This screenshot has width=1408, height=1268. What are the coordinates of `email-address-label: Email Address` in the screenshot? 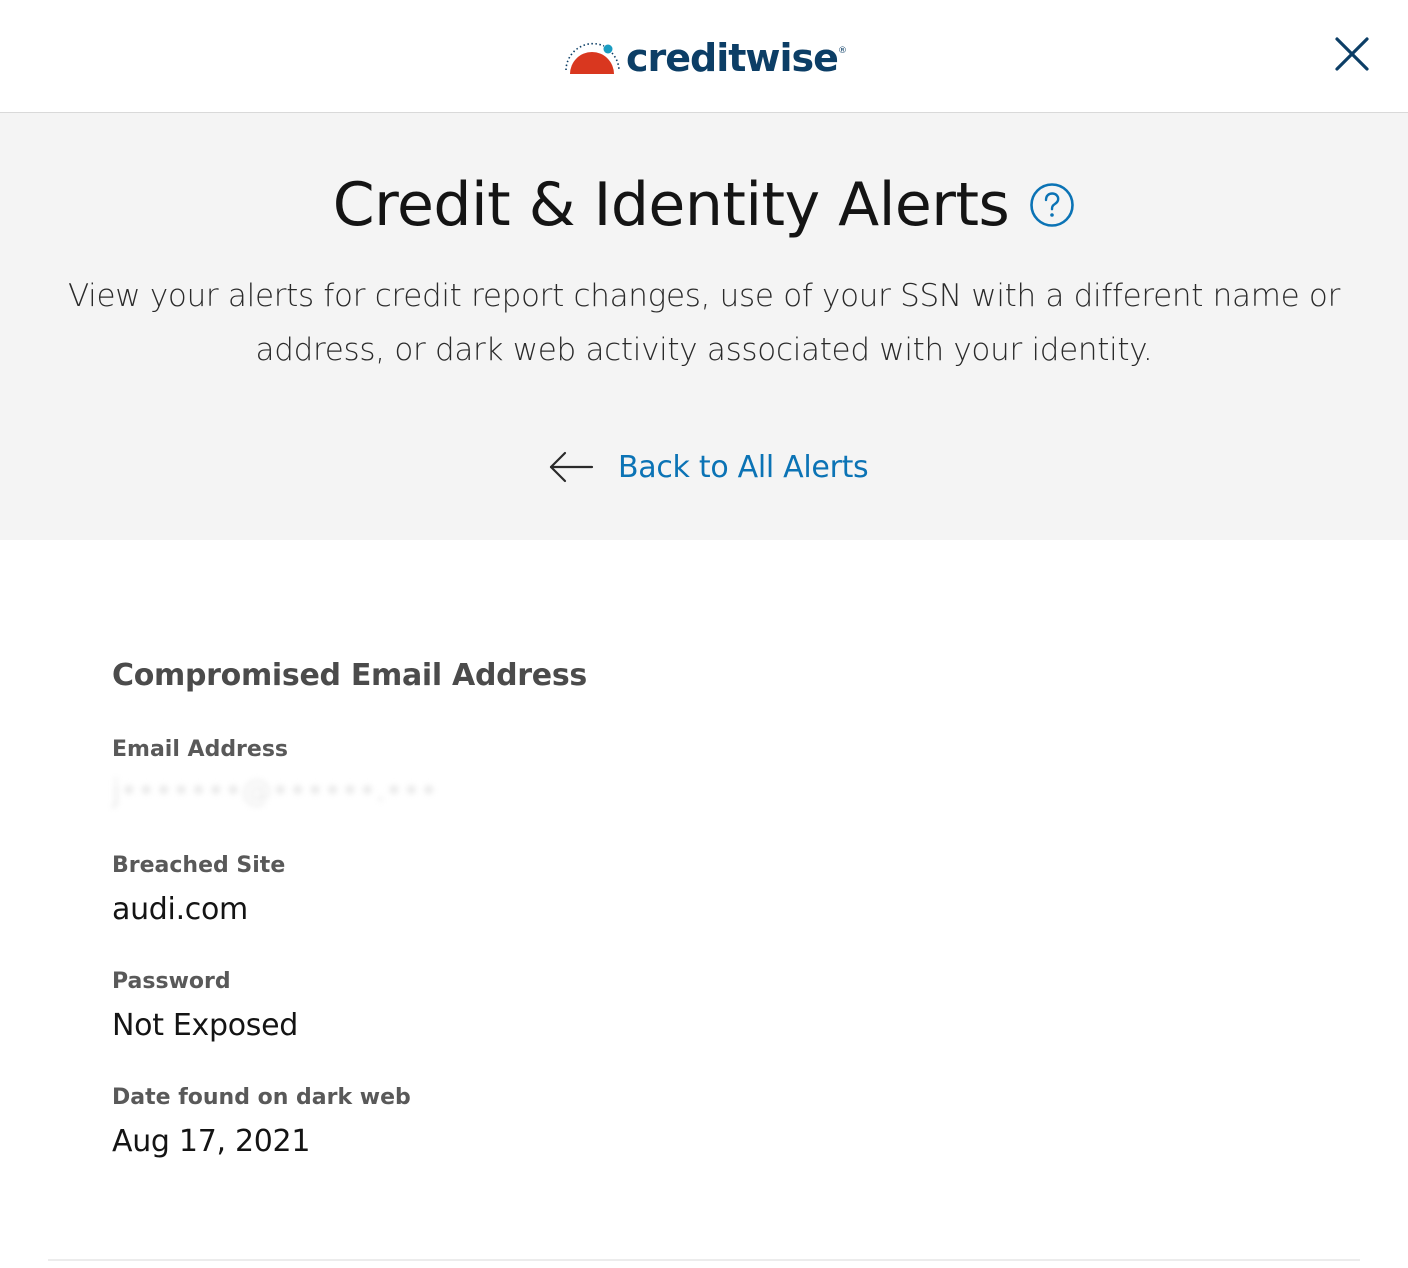 It's located at (200, 749).